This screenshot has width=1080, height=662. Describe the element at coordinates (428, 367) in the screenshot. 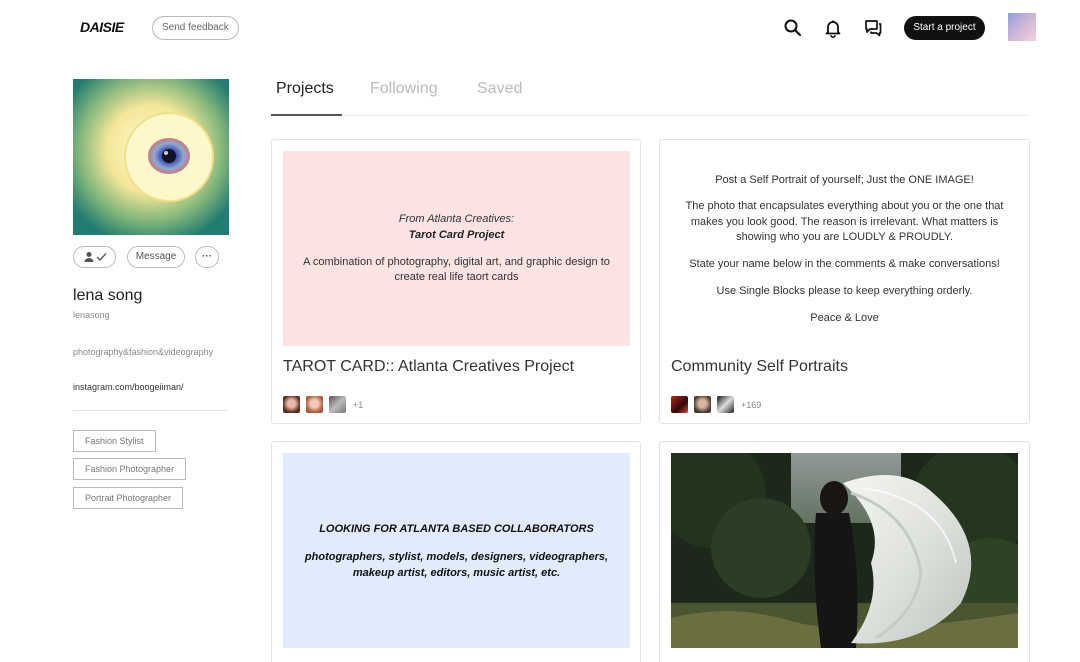

I see `project-title: TAROT CARD:: Atlanta Creatives Project` at that location.